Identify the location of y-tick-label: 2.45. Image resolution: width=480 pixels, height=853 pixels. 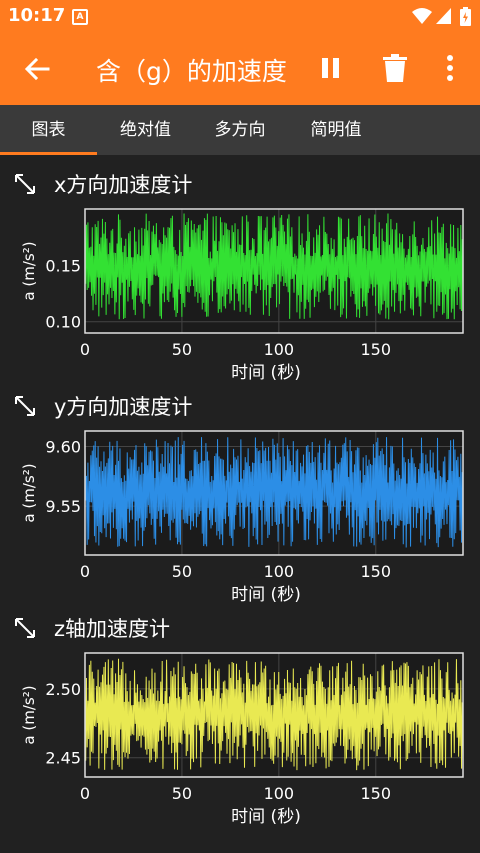
(63, 758).